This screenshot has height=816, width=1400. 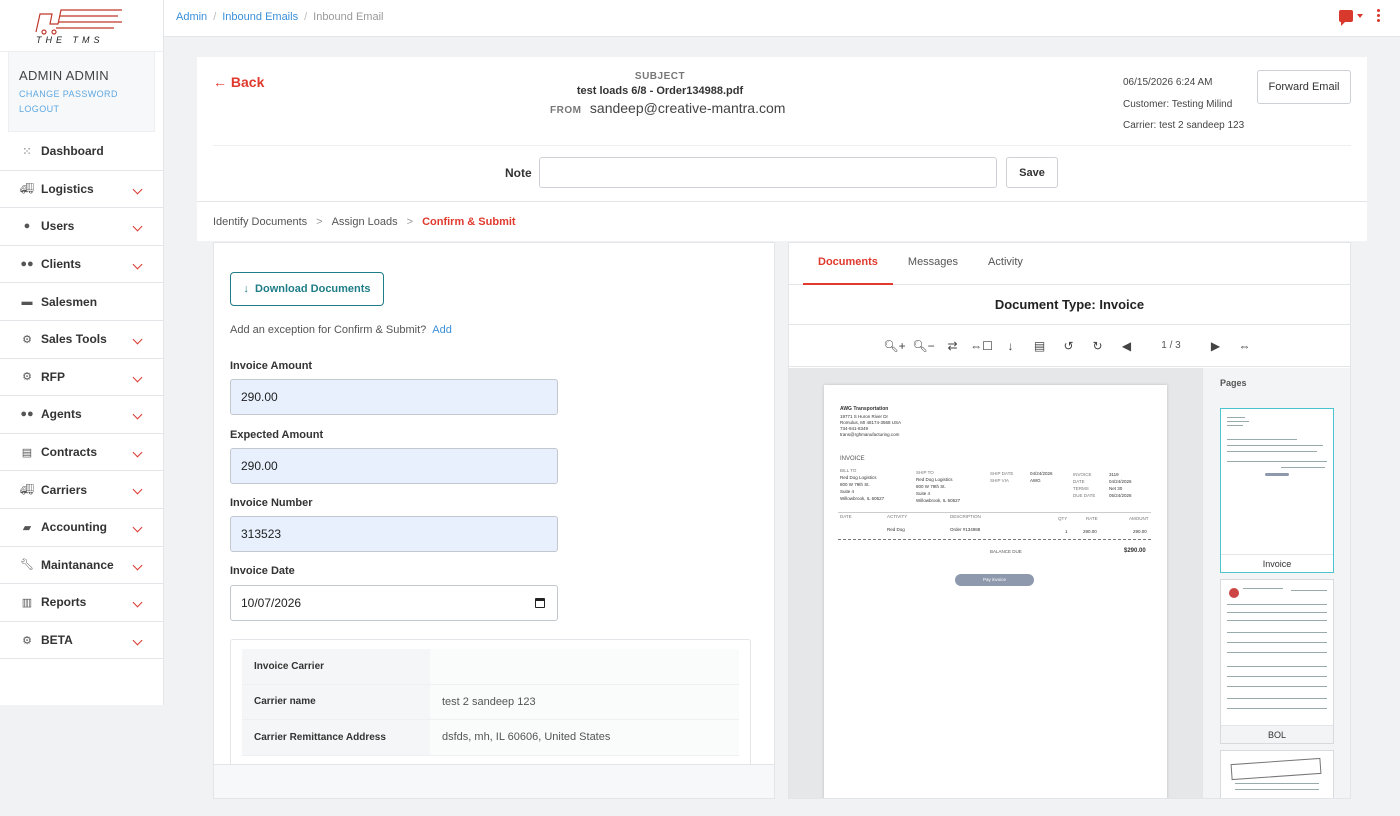 I want to click on sidebar-item-clients: ●● Clients, so click(x=81, y=265).